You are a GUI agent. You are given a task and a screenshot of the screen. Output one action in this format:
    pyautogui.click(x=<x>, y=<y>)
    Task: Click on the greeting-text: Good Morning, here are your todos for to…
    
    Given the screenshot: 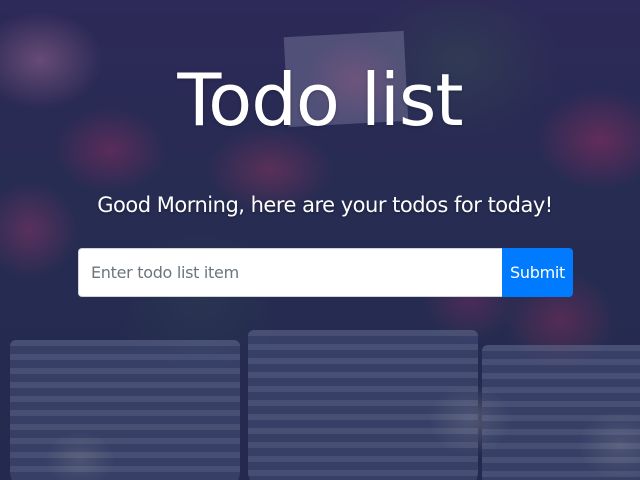 What is the action you would take?
    pyautogui.click(x=325, y=205)
    